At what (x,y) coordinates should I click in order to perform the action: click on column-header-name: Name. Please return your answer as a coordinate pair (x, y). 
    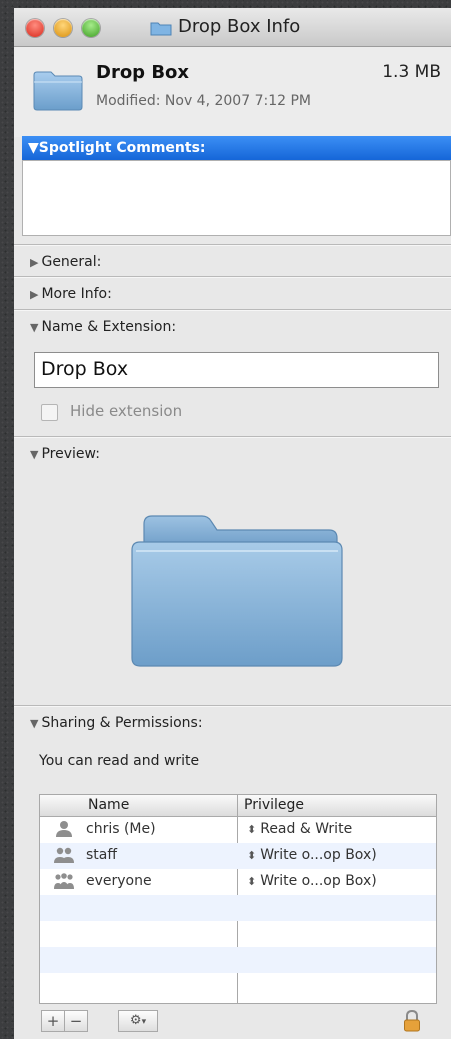
    Looking at the image, I should click on (108, 805).